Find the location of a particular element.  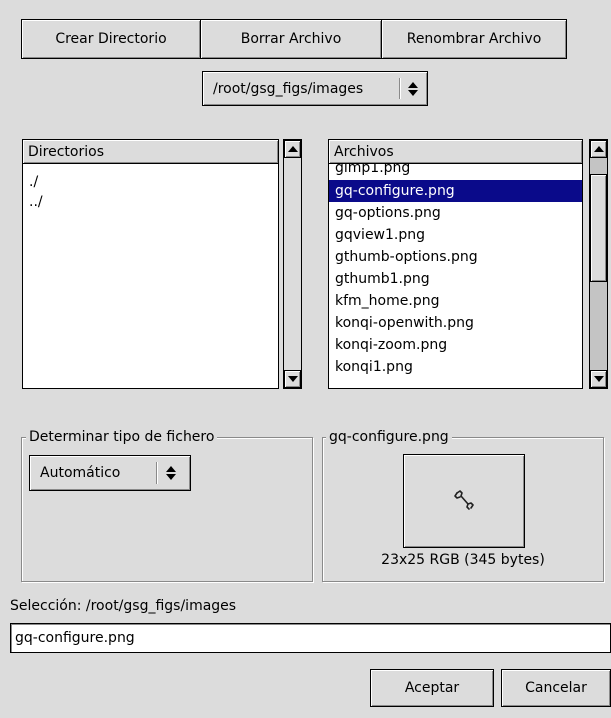

path-combo: /root/gsg_figs/images is located at coordinates (315, 88).